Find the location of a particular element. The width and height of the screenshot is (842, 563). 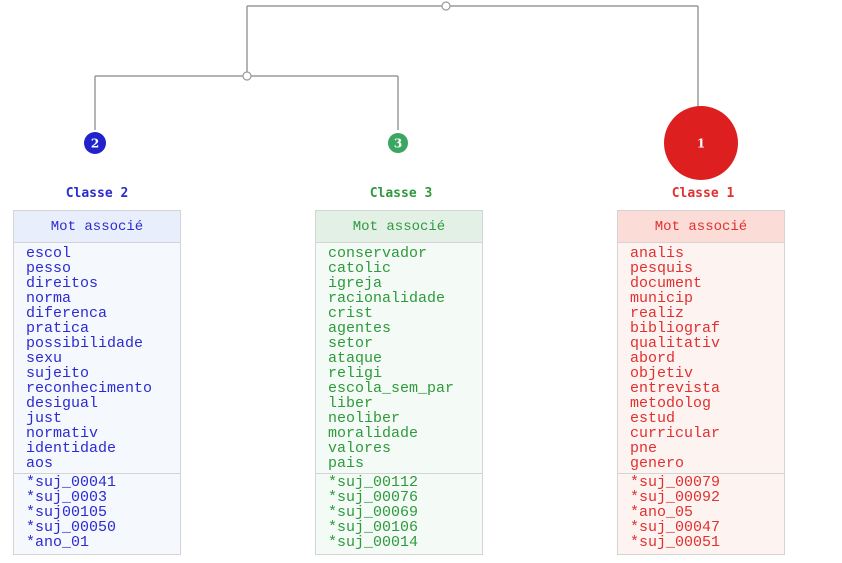

class-3-node-label: 3 is located at coordinates (398, 144).